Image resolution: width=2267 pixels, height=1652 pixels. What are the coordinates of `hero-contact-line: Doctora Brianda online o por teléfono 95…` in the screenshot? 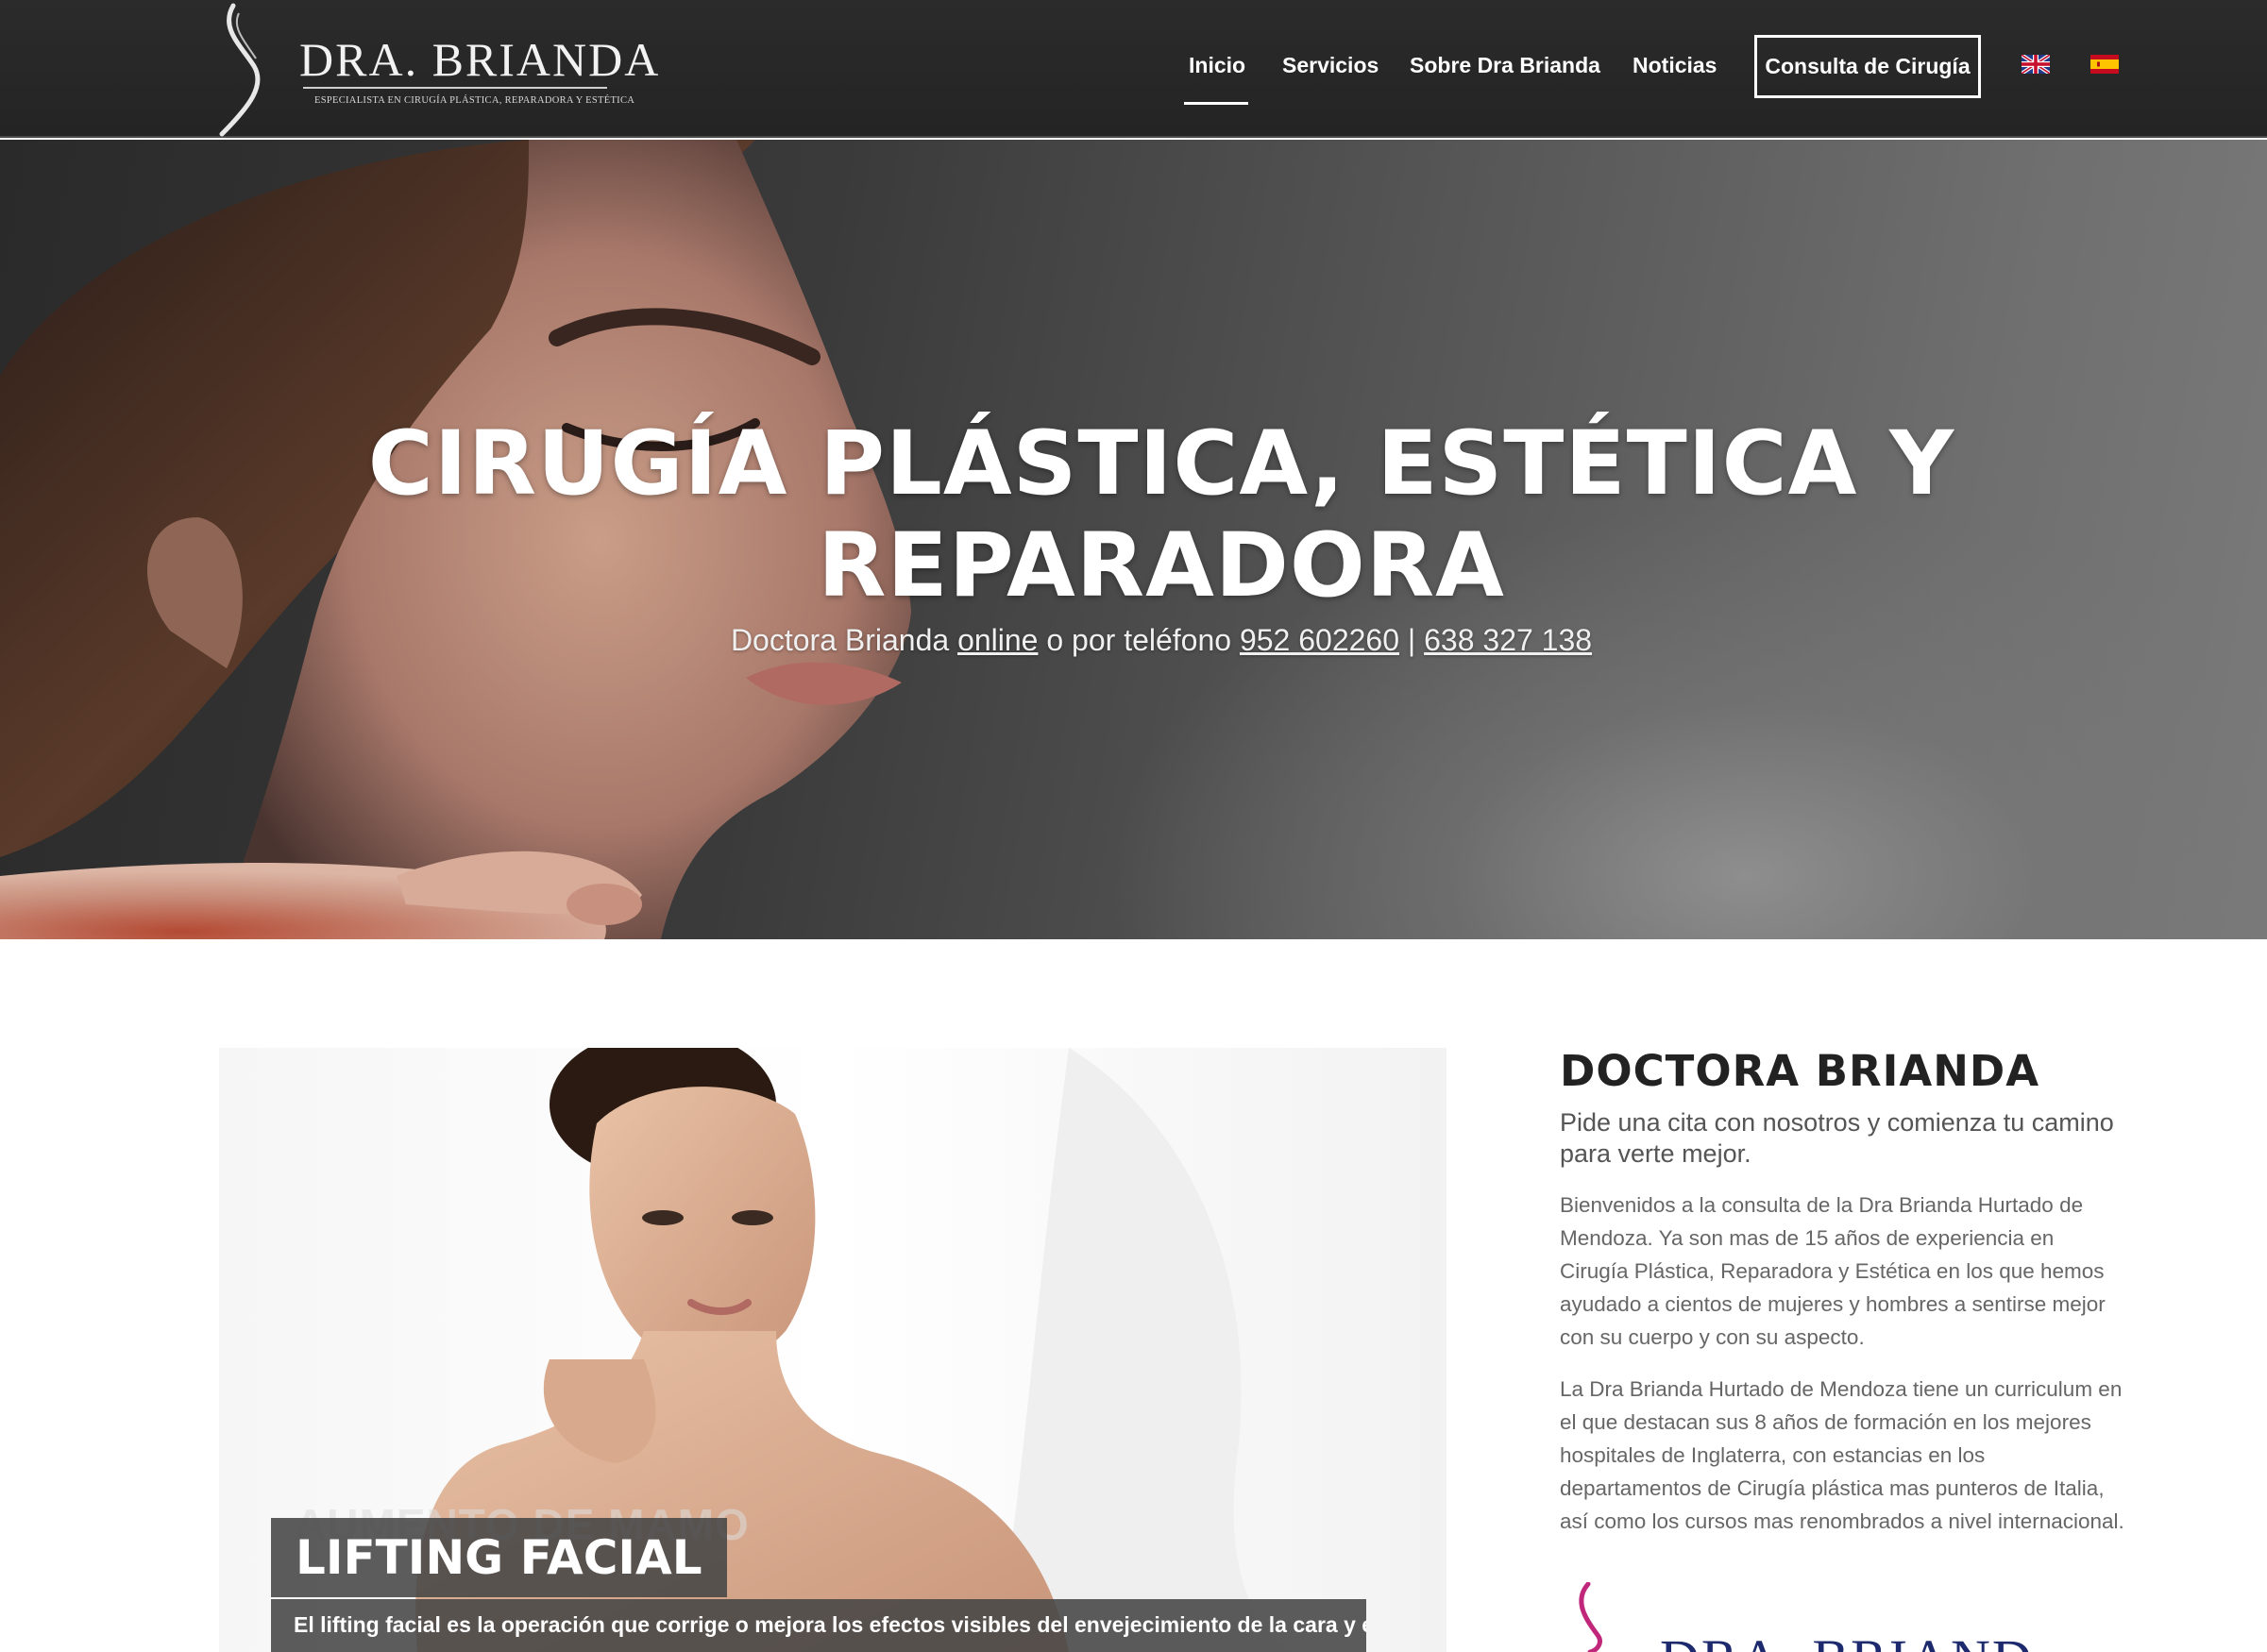 It's located at (1161, 640).